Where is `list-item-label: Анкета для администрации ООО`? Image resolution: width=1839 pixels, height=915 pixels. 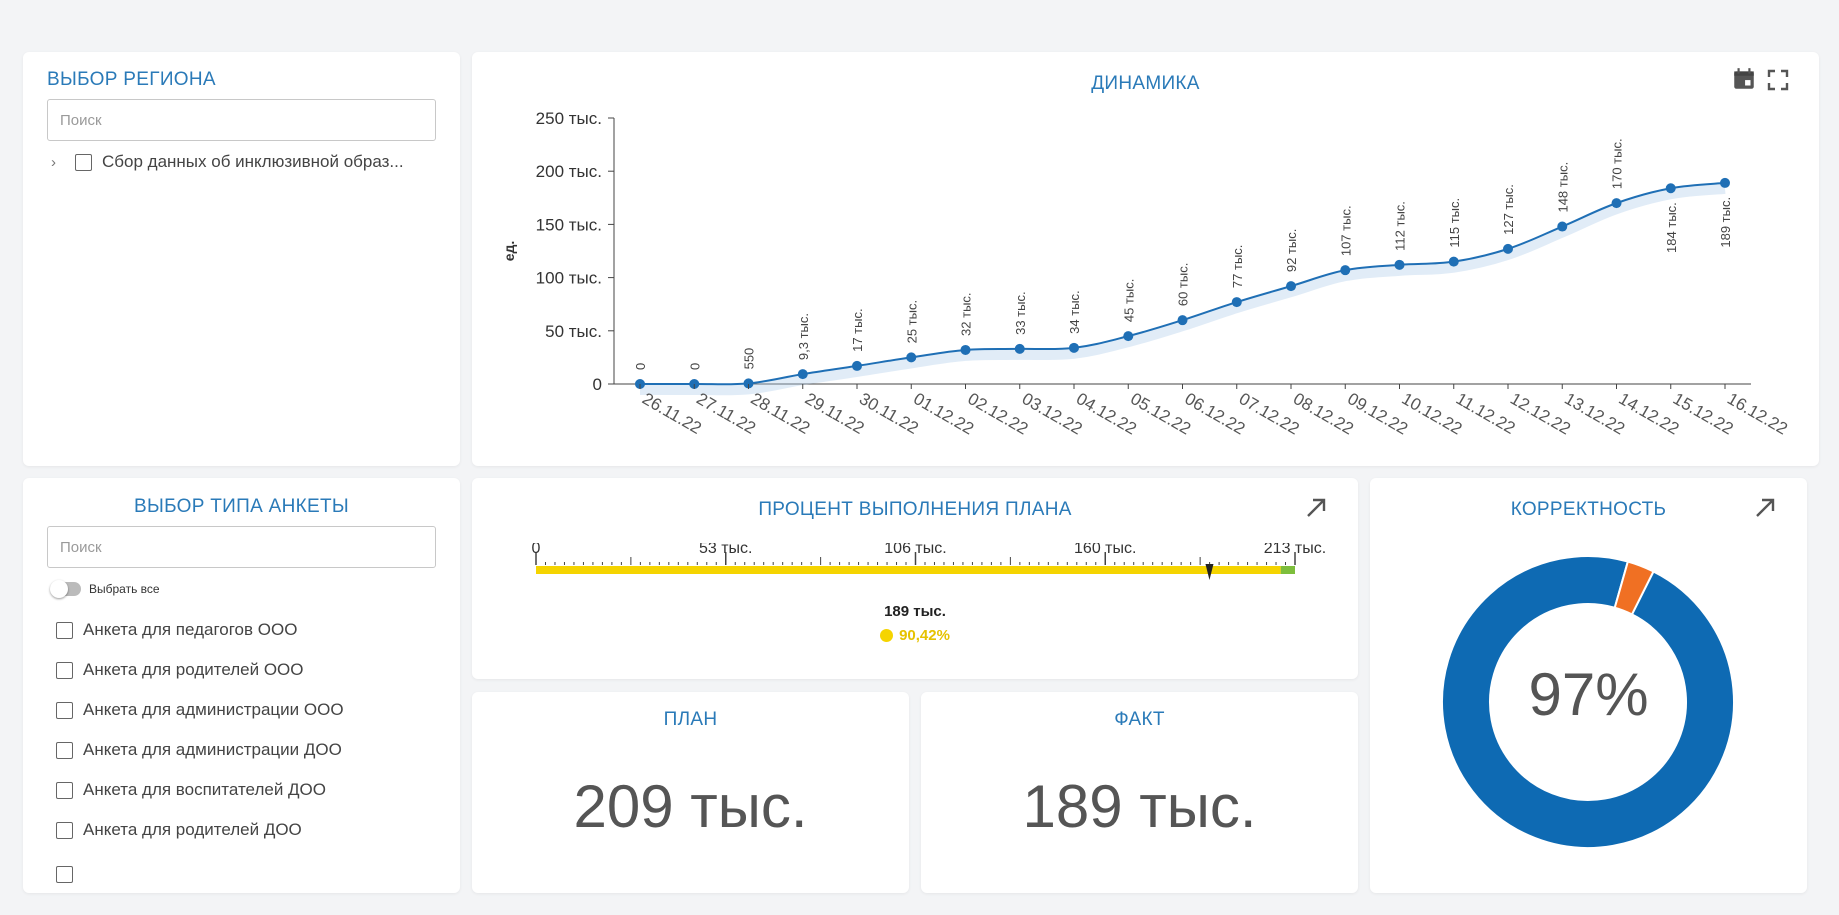 list-item-label: Анкета для администрации ООО is located at coordinates (213, 709).